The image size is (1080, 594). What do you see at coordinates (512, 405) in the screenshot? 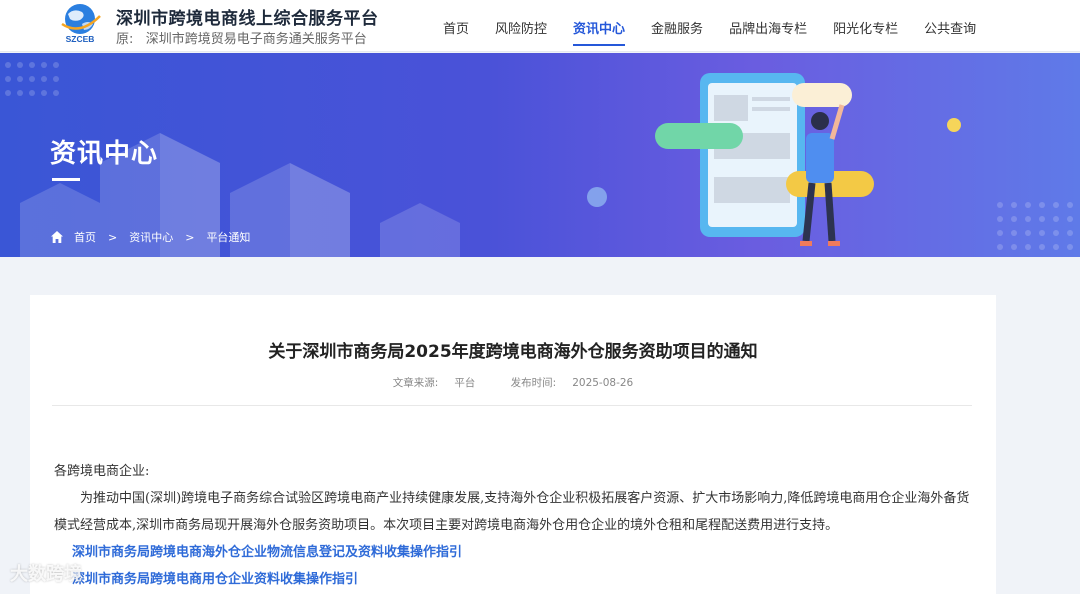
I see `article-divider` at bounding box center [512, 405].